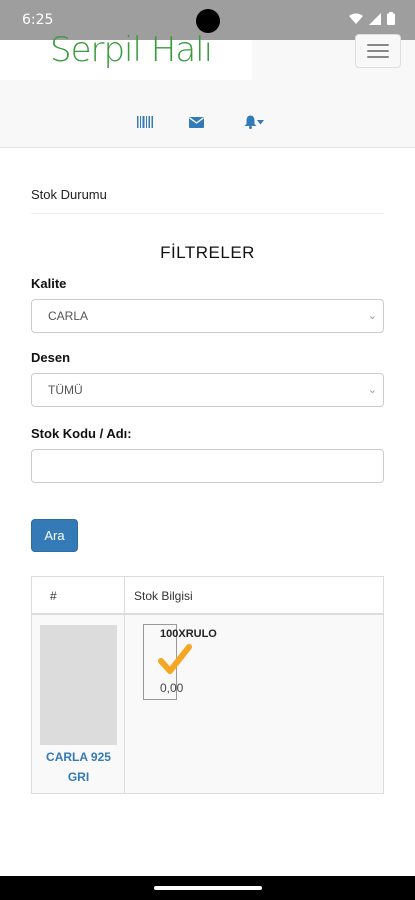  I want to click on stock-info-cell: 100XRULO 0,00, so click(254, 704).